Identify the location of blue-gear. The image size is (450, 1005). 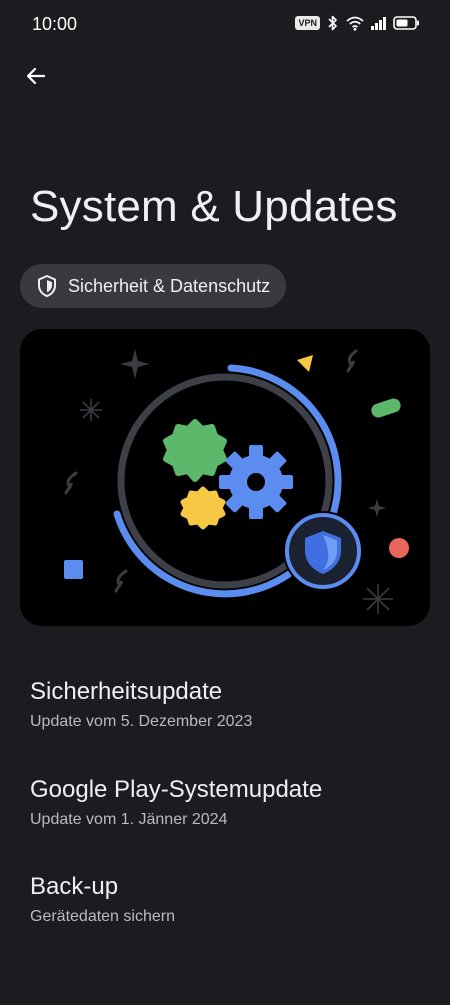
(256, 482).